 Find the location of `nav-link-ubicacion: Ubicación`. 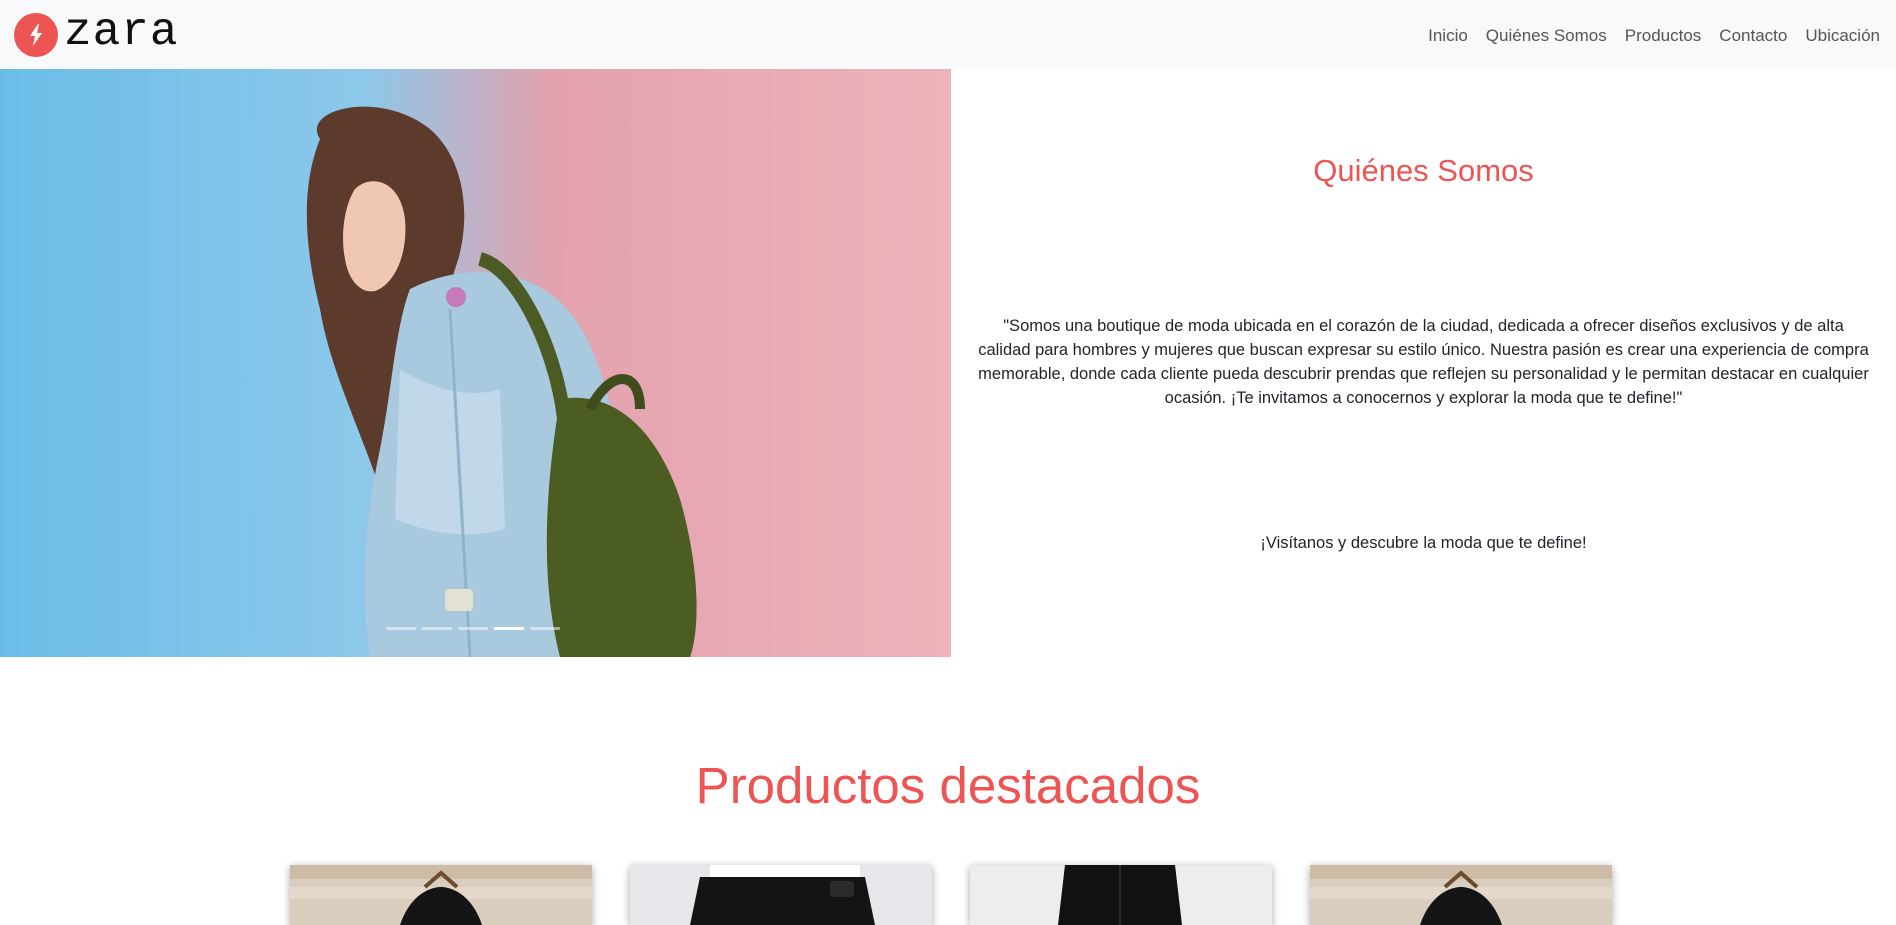

nav-link-ubicacion: Ubicación is located at coordinates (1842, 36).